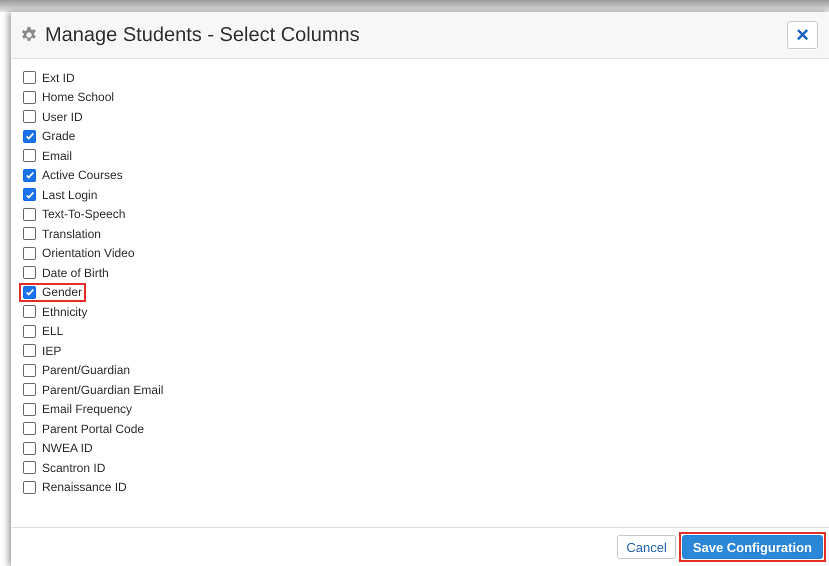  What do you see at coordinates (646, 547) in the screenshot?
I see `cancel-button: Cancel` at bounding box center [646, 547].